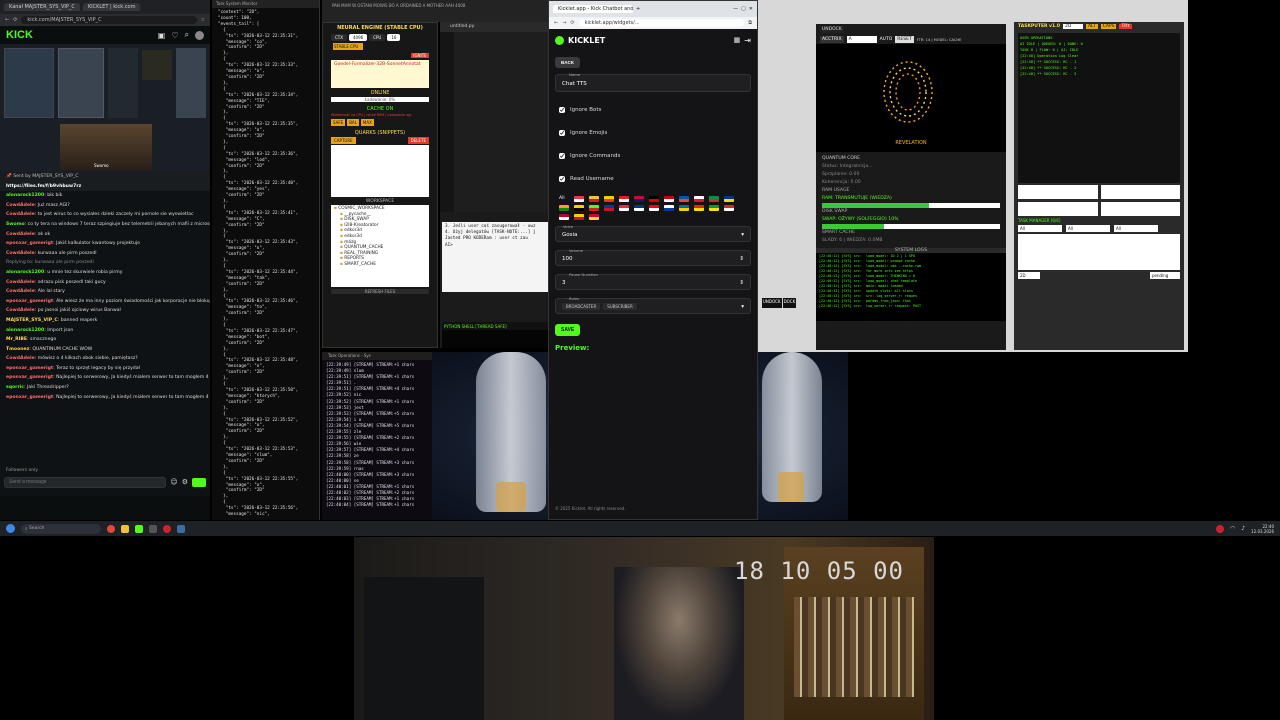 Image resolution: width=1280 pixels, height=720 pixels. What do you see at coordinates (1072, 26) in the screenshot?
I see `taskputer-field: 2D` at bounding box center [1072, 26].